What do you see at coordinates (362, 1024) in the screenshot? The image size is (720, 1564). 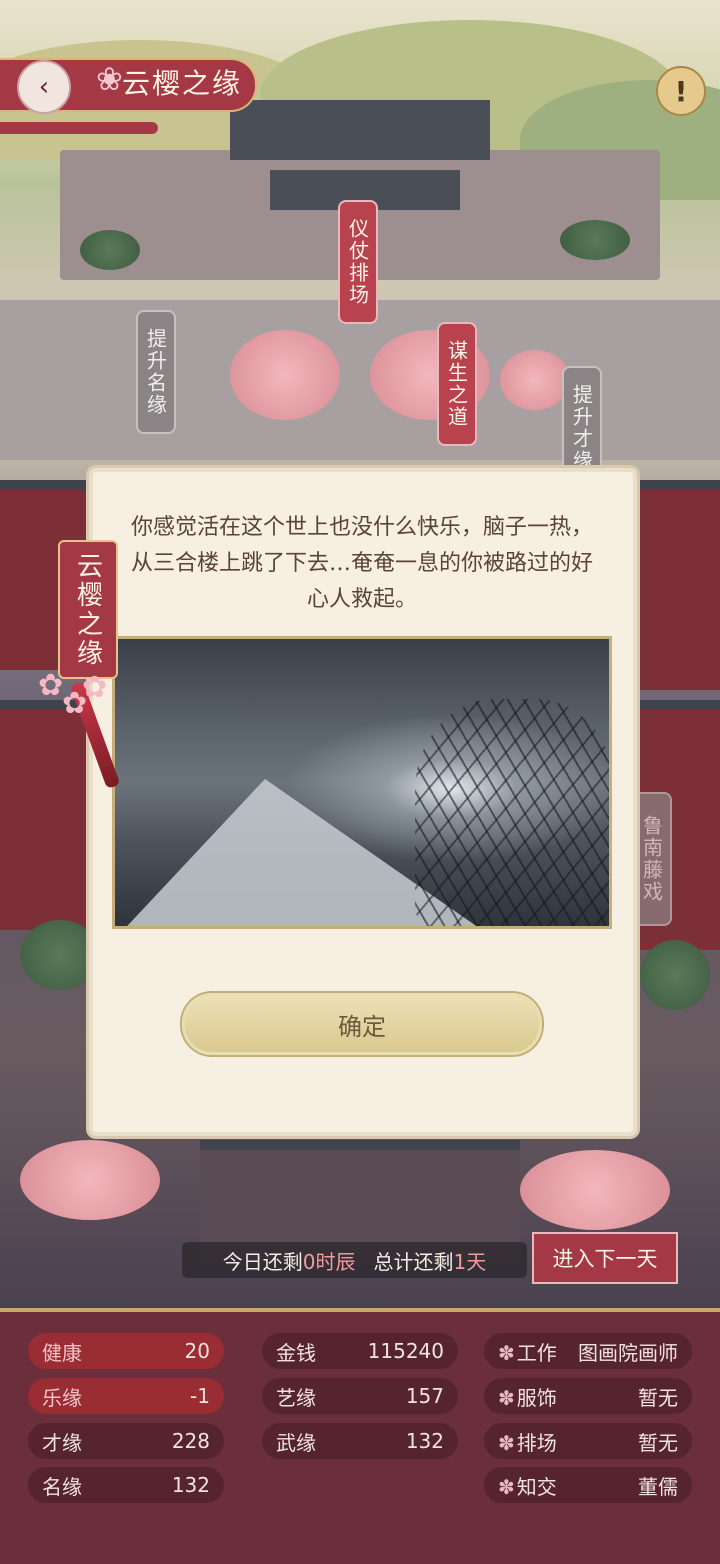 I see `confirm-button: 确定` at bounding box center [362, 1024].